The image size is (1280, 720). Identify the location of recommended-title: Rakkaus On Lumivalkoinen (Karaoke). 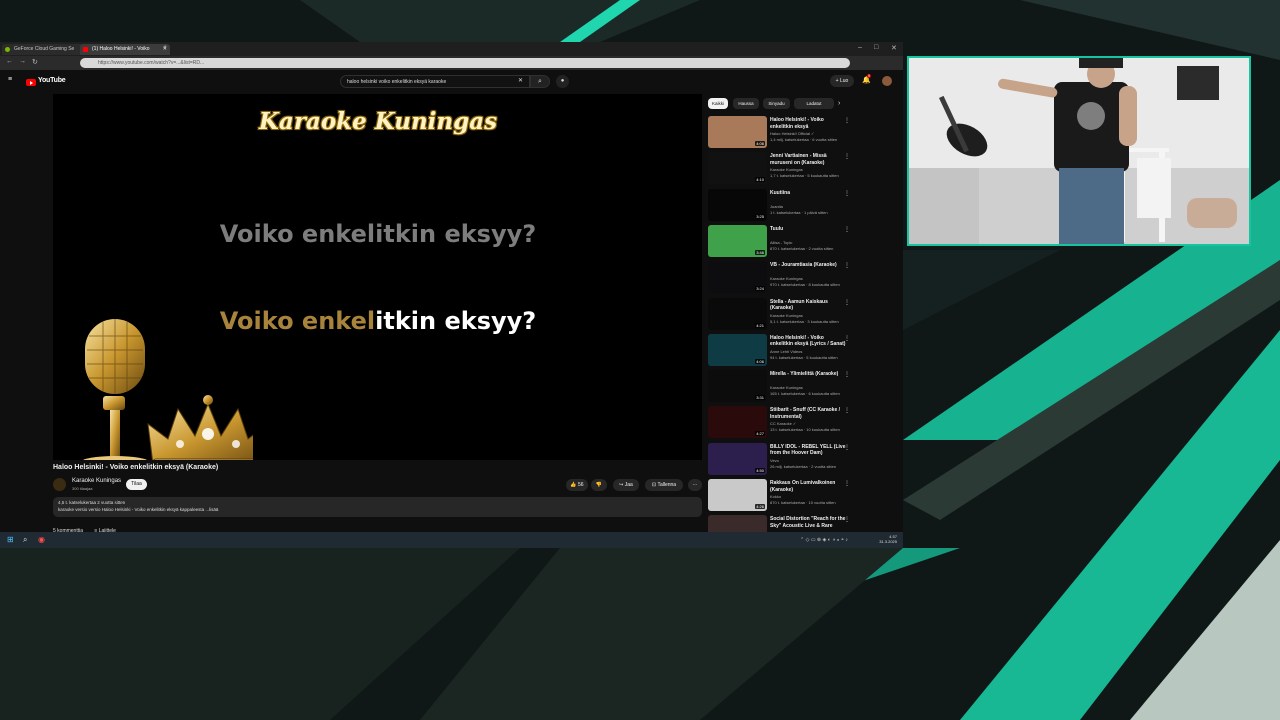
(809, 486).